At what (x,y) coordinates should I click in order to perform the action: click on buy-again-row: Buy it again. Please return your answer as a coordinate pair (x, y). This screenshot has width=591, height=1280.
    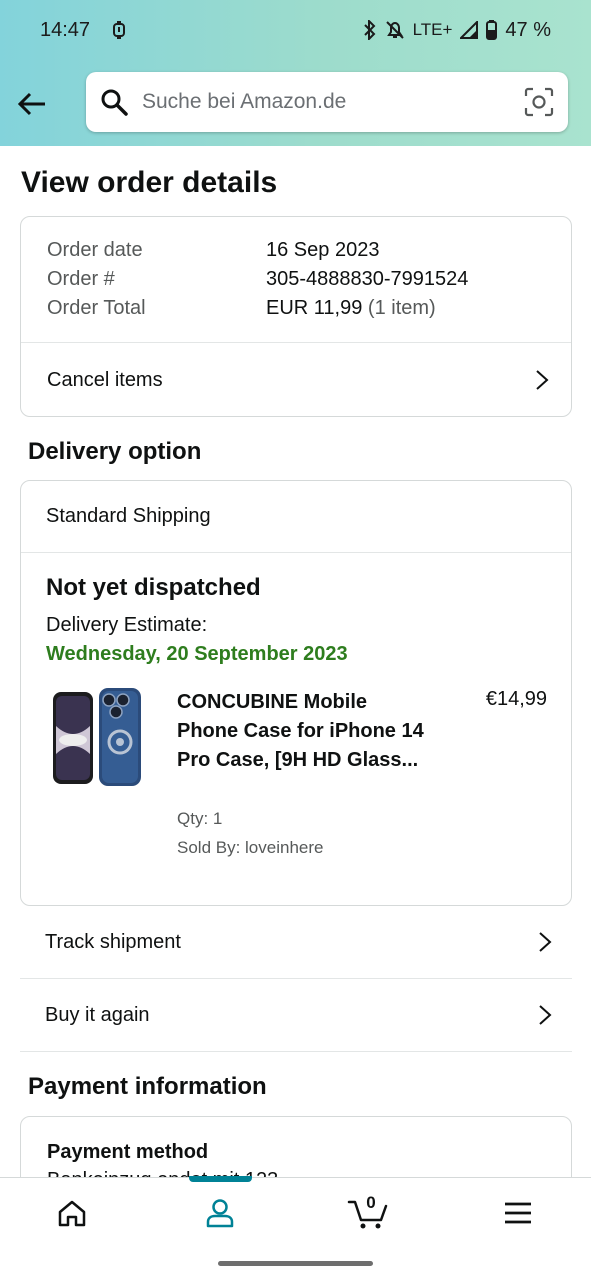
    Looking at the image, I should click on (296, 1015).